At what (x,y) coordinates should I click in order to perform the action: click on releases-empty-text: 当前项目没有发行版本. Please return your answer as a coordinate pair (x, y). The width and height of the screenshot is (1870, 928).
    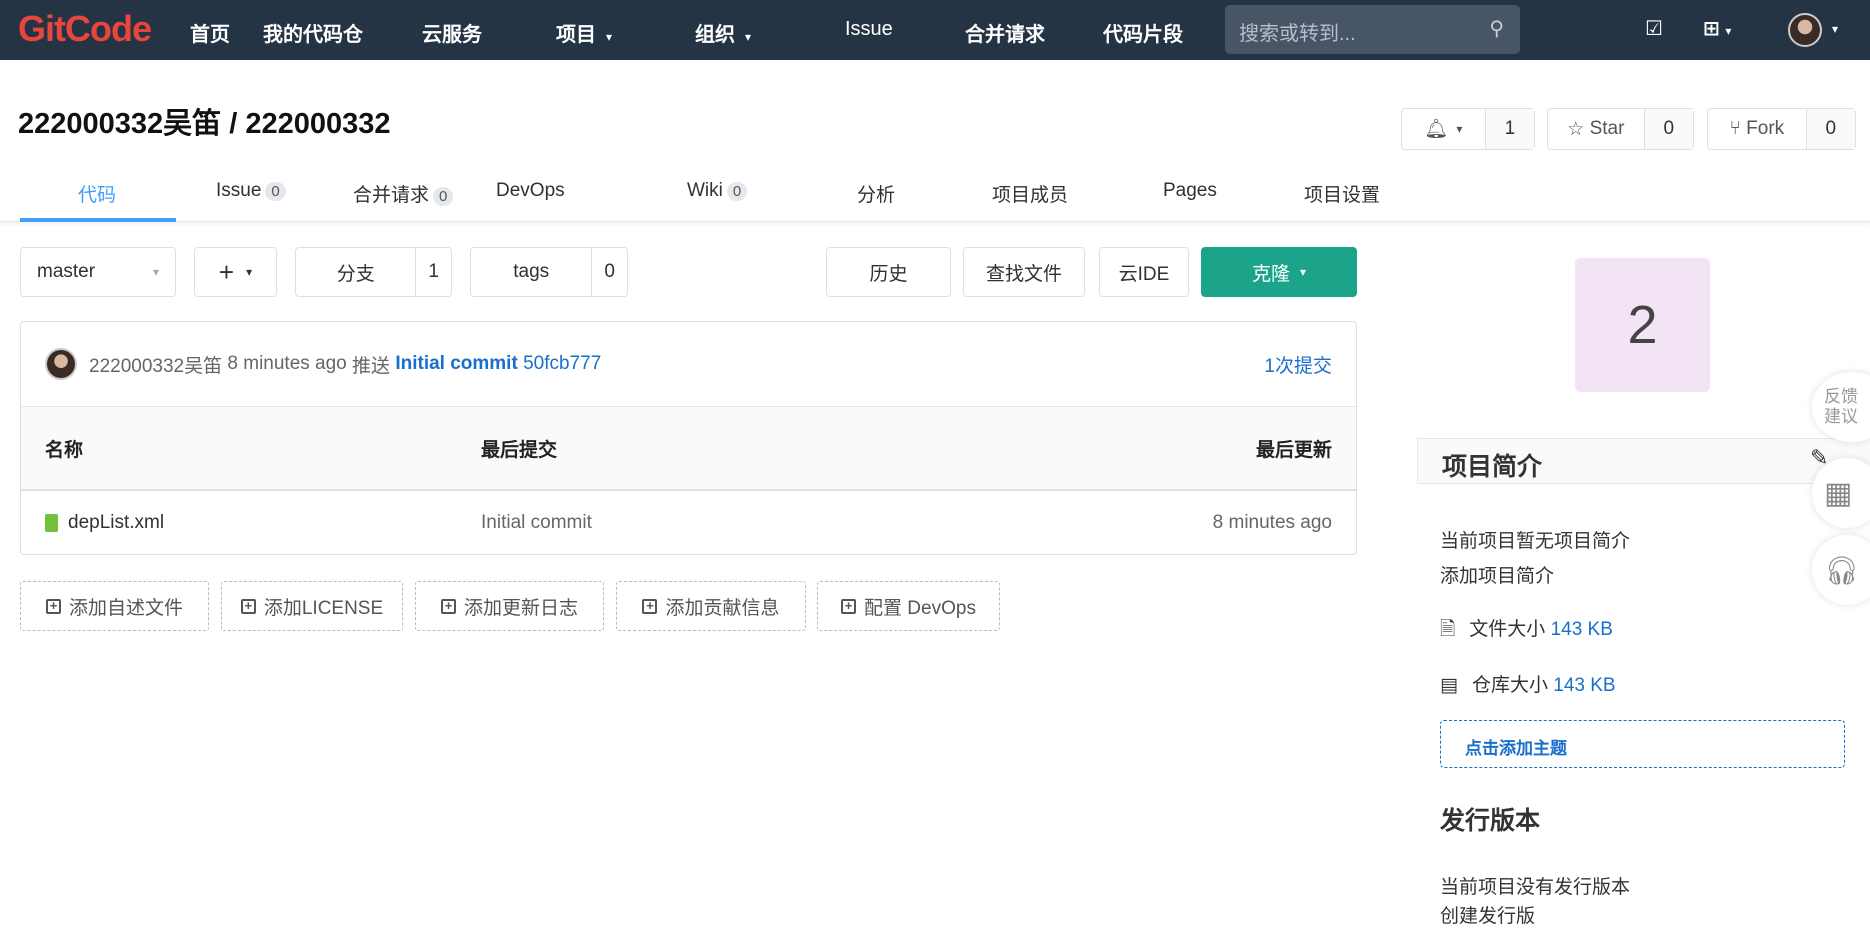
    Looking at the image, I should click on (1535, 887).